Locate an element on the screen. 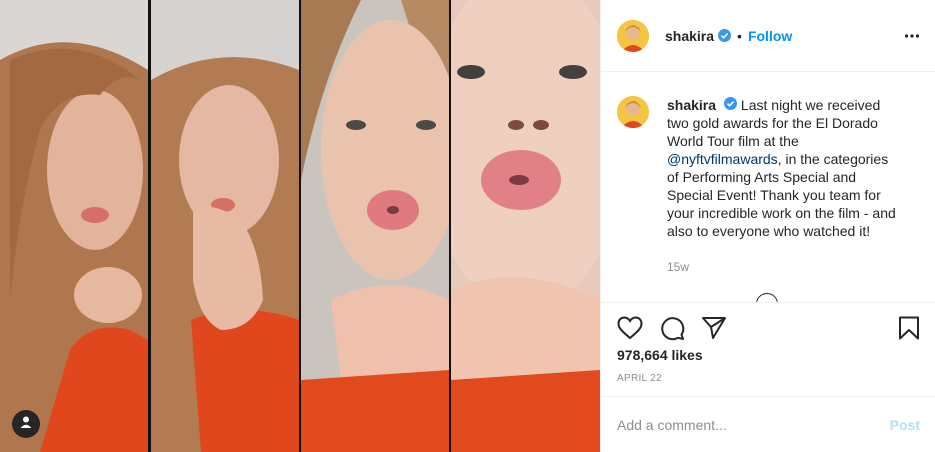 Image resolution: width=935 pixels, height=452 pixels. heart-icon is located at coordinates (630, 327).